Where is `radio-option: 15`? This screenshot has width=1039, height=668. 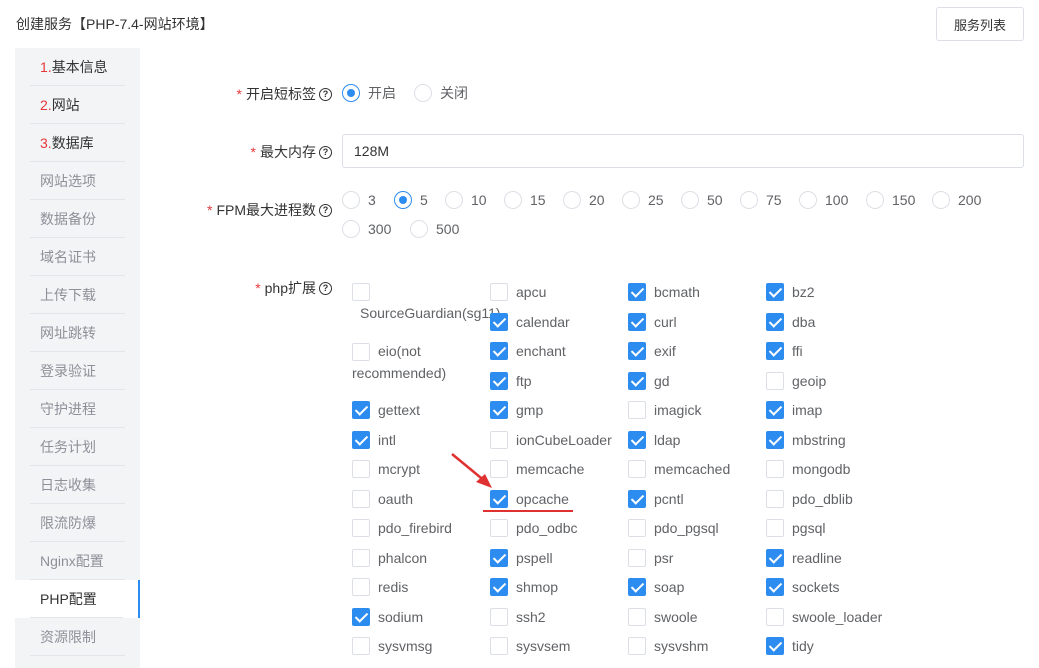
radio-option: 15 is located at coordinates (525, 200).